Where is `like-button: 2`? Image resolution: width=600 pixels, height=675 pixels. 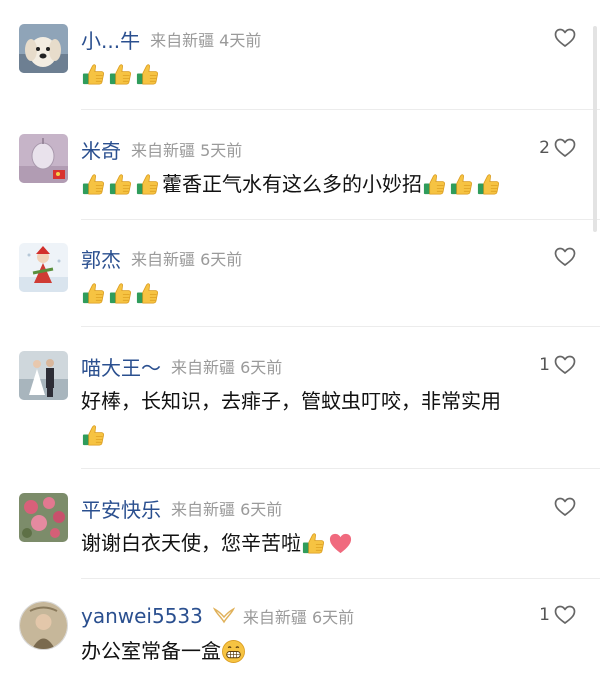
like-button: 2 is located at coordinates (557, 148).